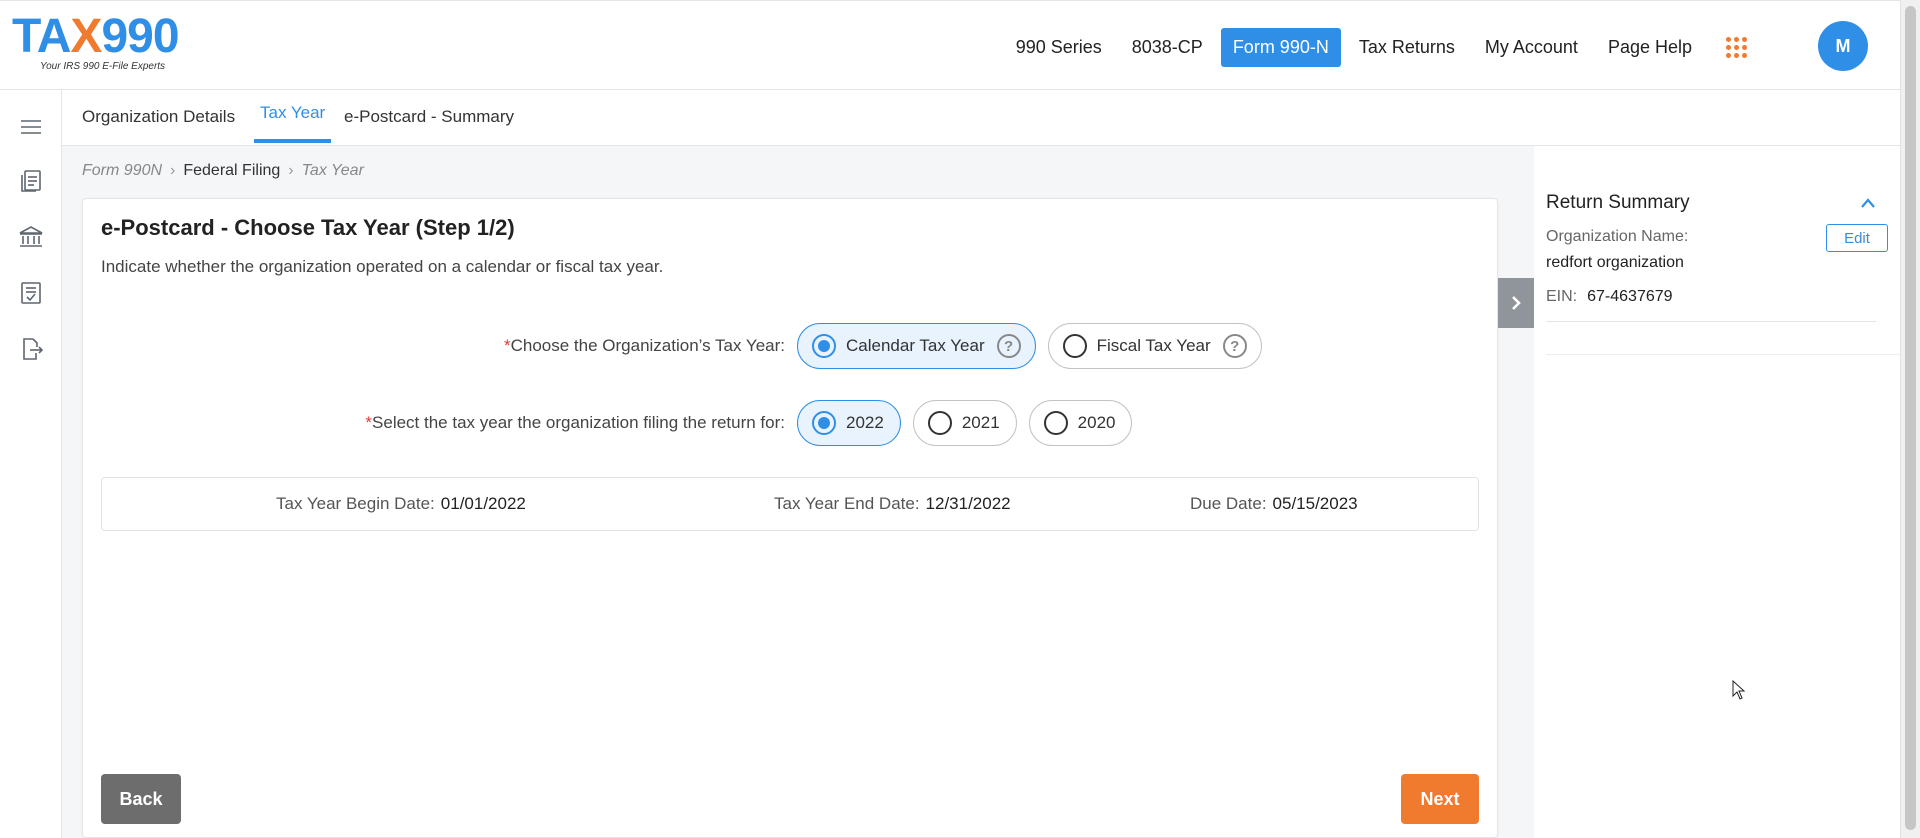 The image size is (1920, 838). Describe the element at coordinates (141, 799) in the screenshot. I see `back-button: Back` at that location.